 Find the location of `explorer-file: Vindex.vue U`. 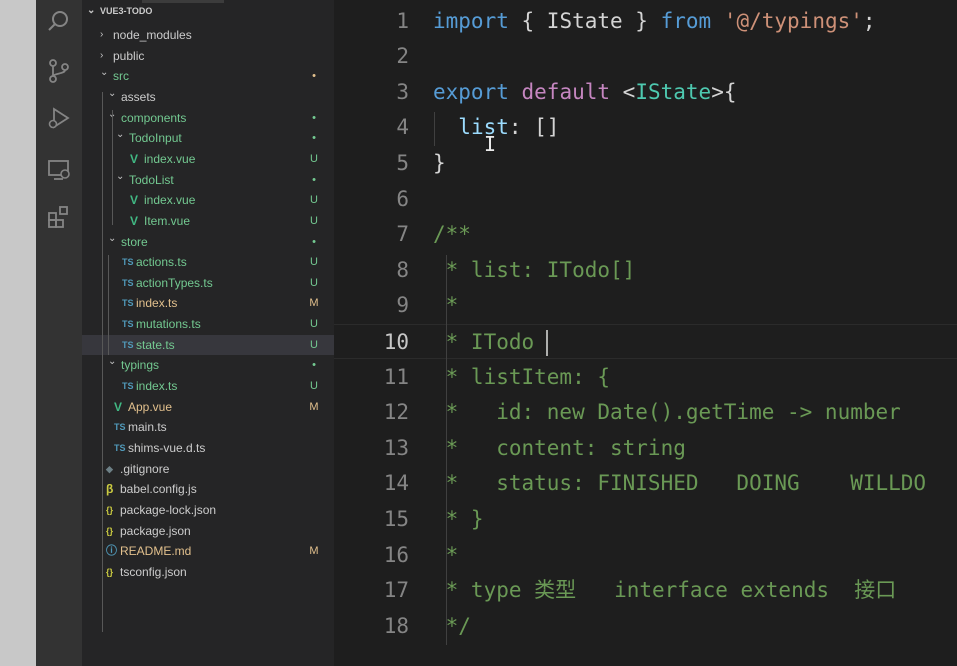

explorer-file: Vindex.vue U is located at coordinates (208, 200).